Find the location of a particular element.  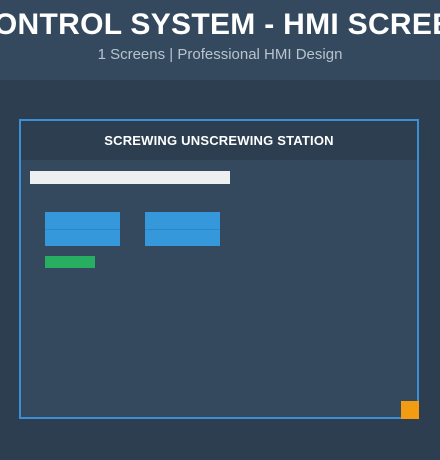

screen-title-bar: SCREWING UNSCREWING STATION is located at coordinates (219, 140).